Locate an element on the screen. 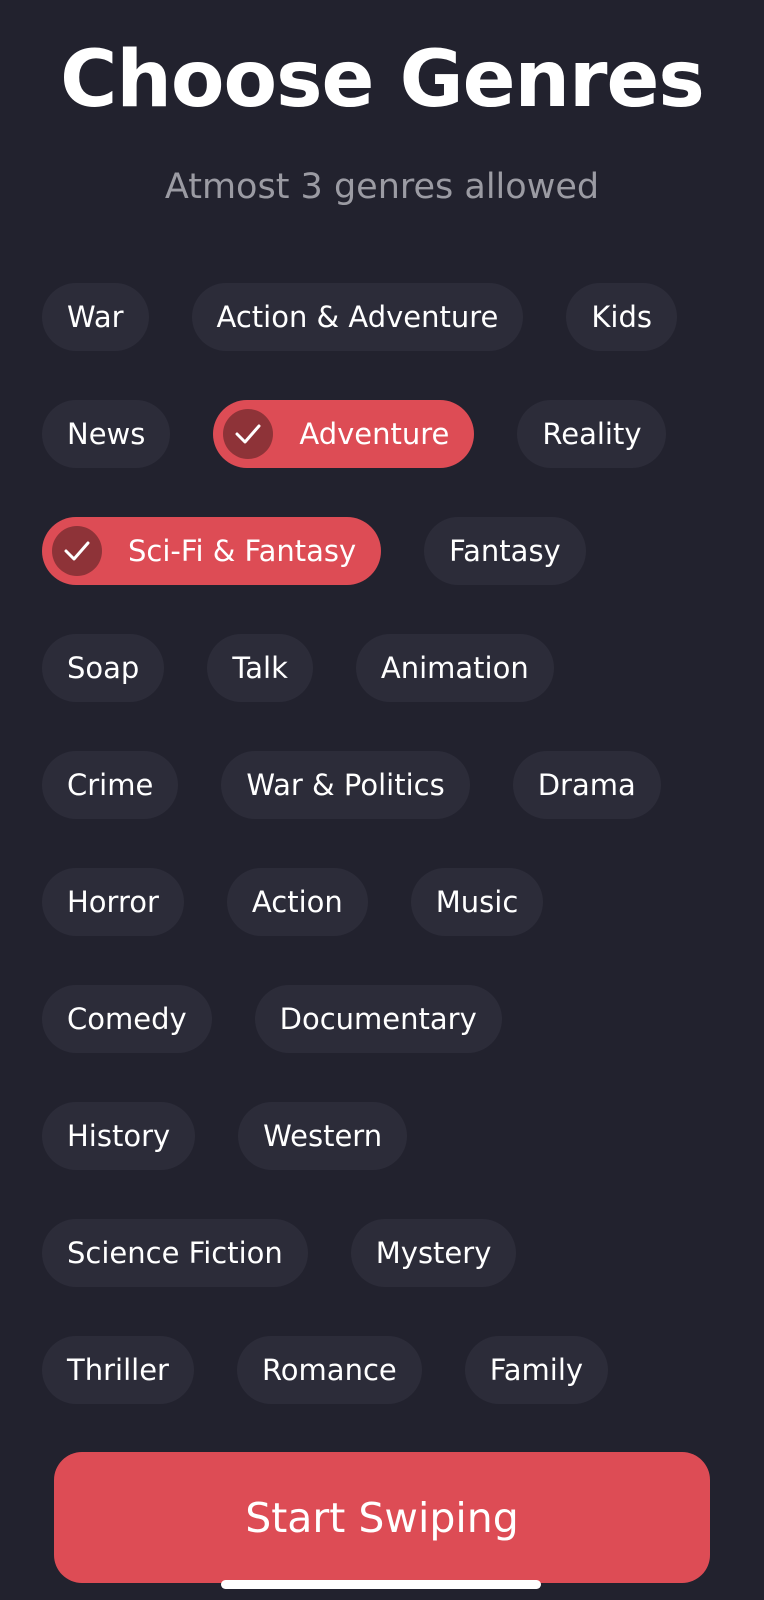  genre-chip-label: Kids is located at coordinates (621, 317).